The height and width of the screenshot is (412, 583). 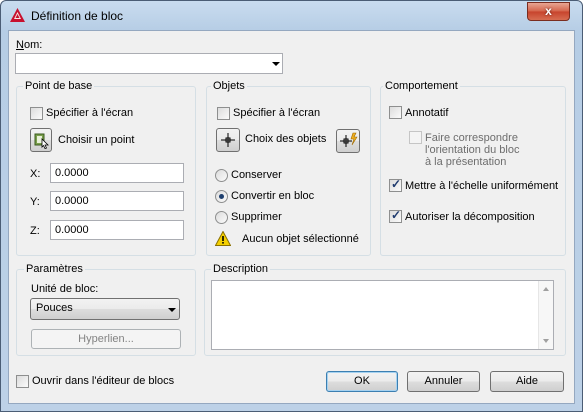 I want to click on name-combobox, so click(x=149, y=63).